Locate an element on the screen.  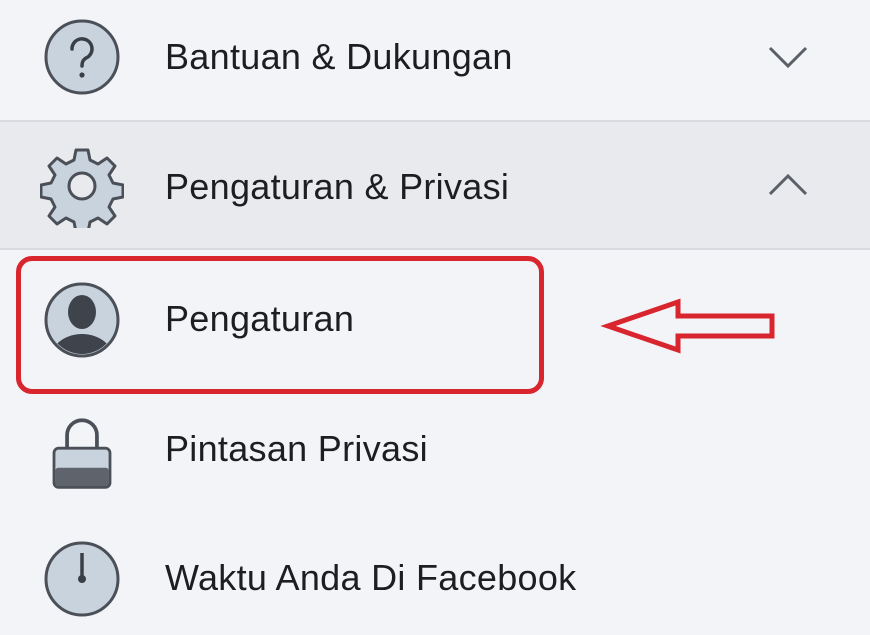
clock-icon is located at coordinates (82, 579).